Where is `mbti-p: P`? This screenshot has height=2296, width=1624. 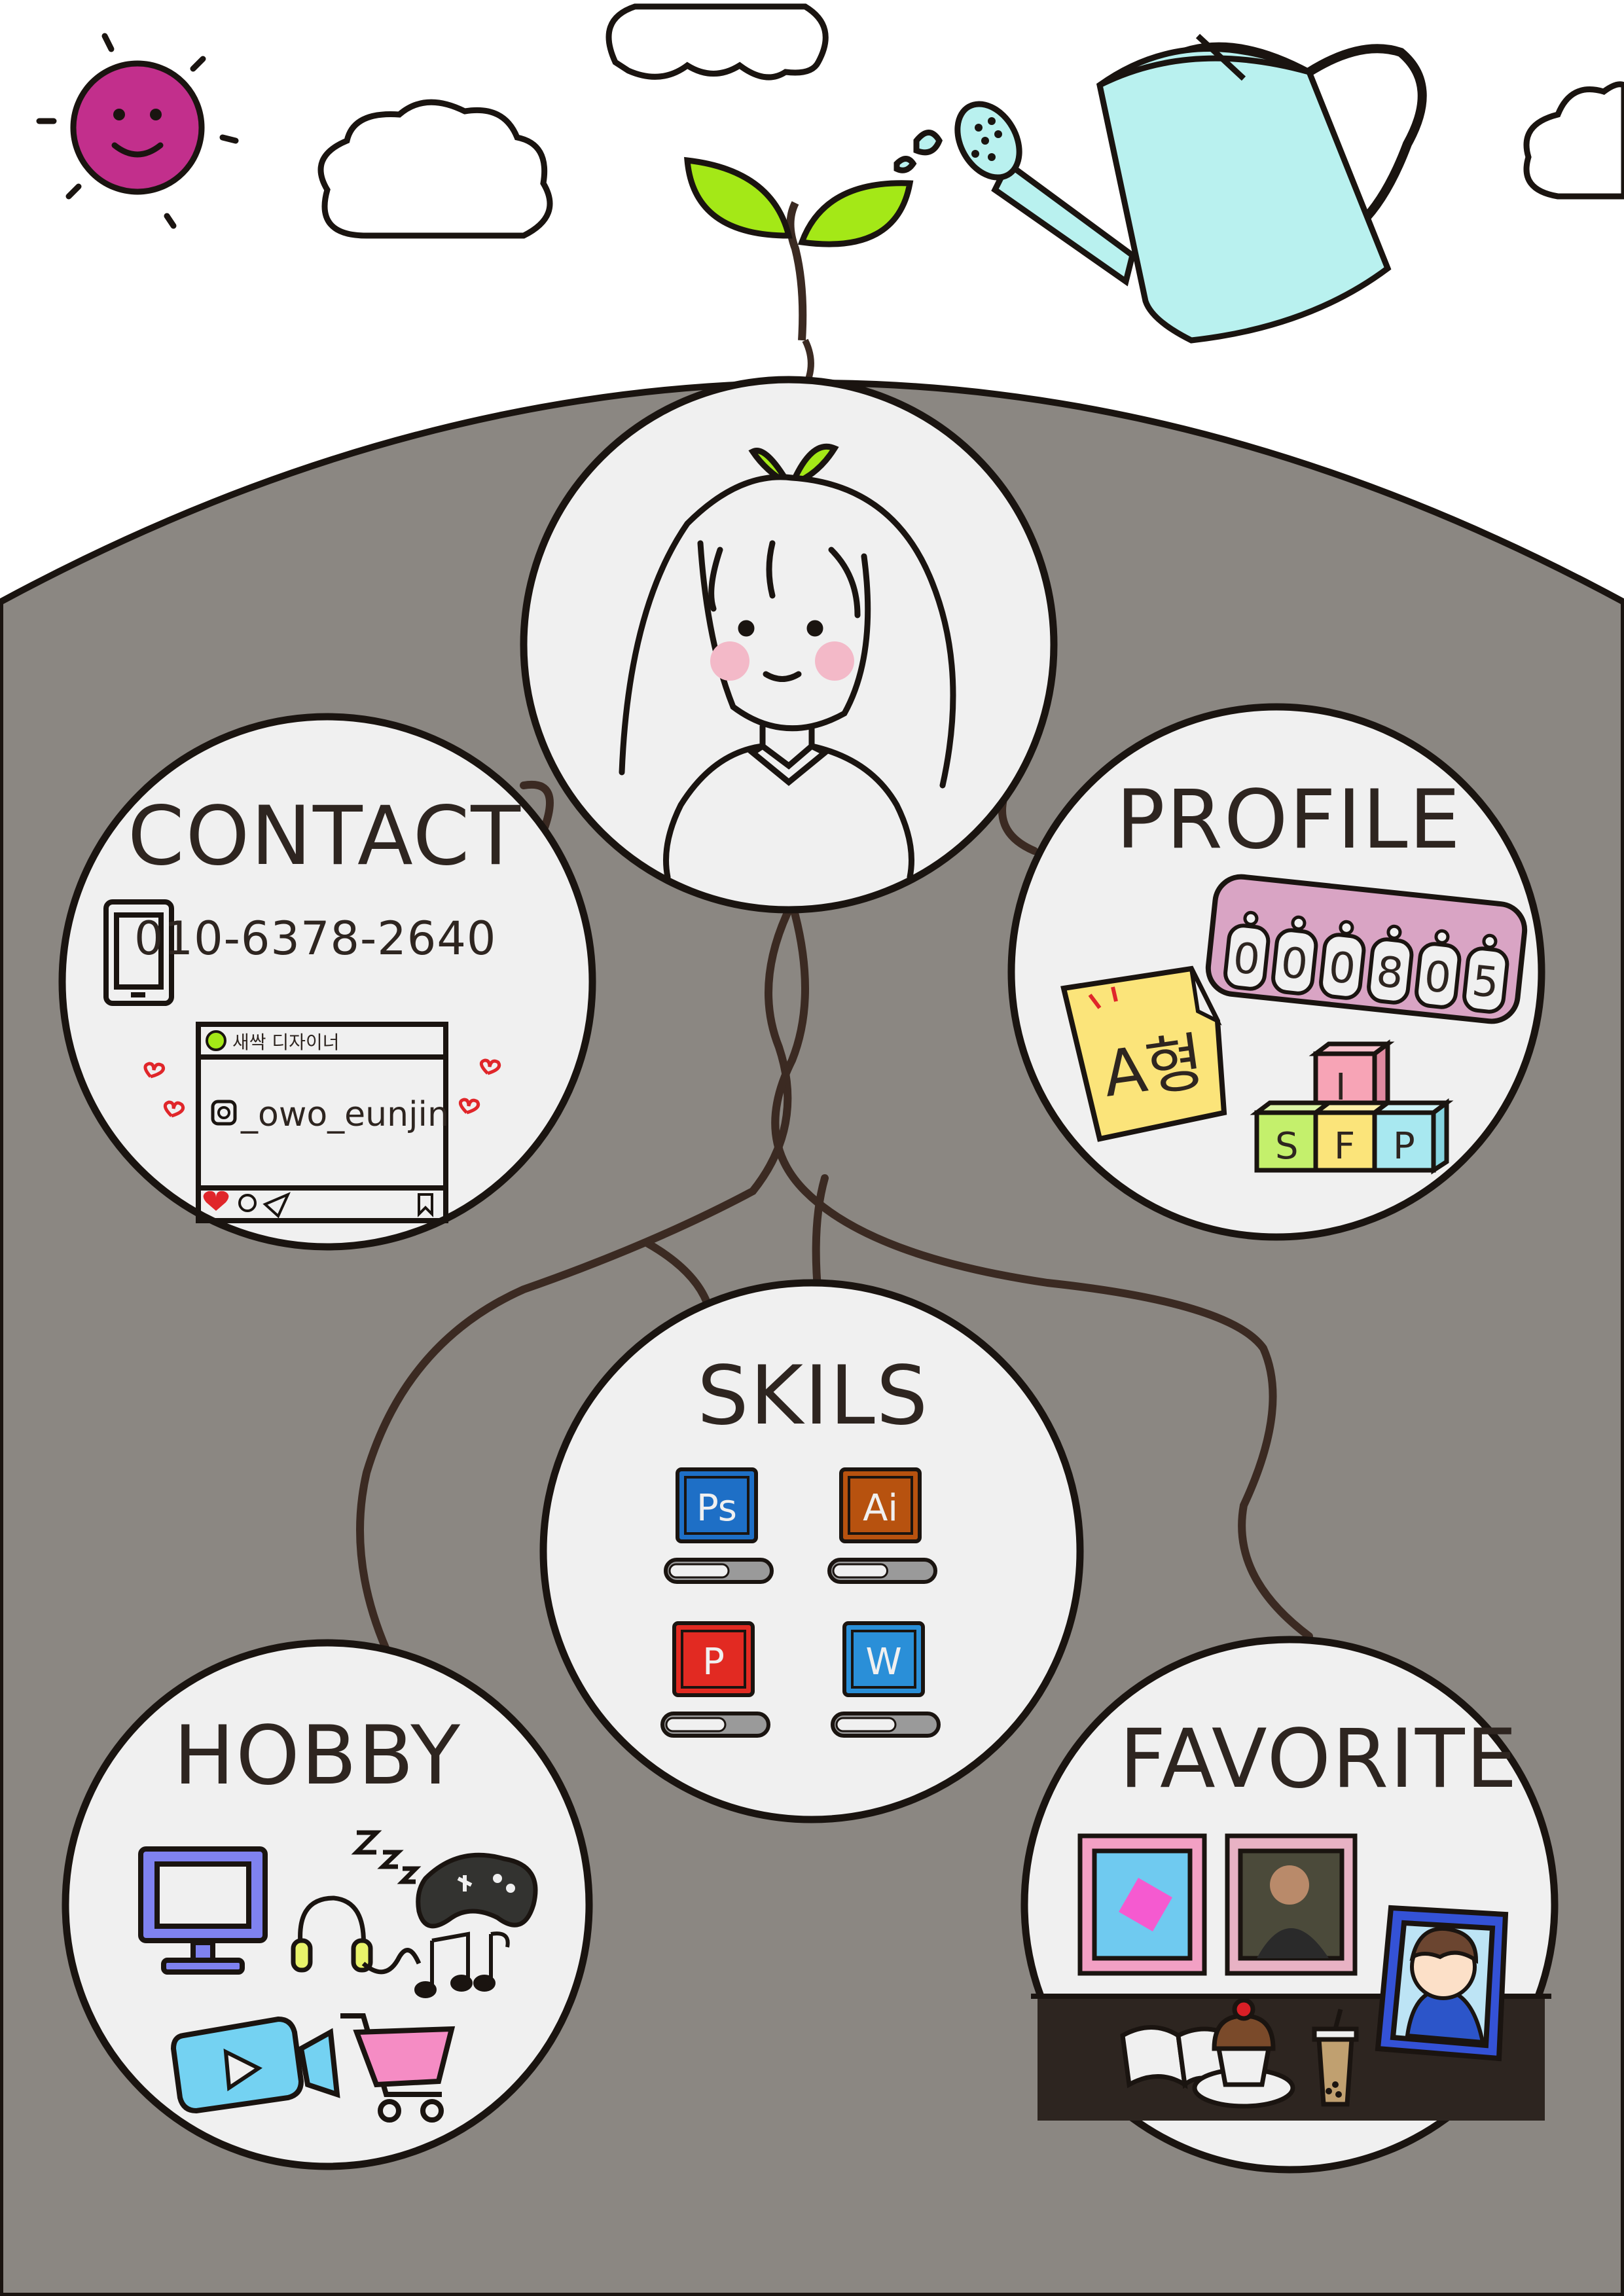 mbti-p: P is located at coordinates (1404, 1146).